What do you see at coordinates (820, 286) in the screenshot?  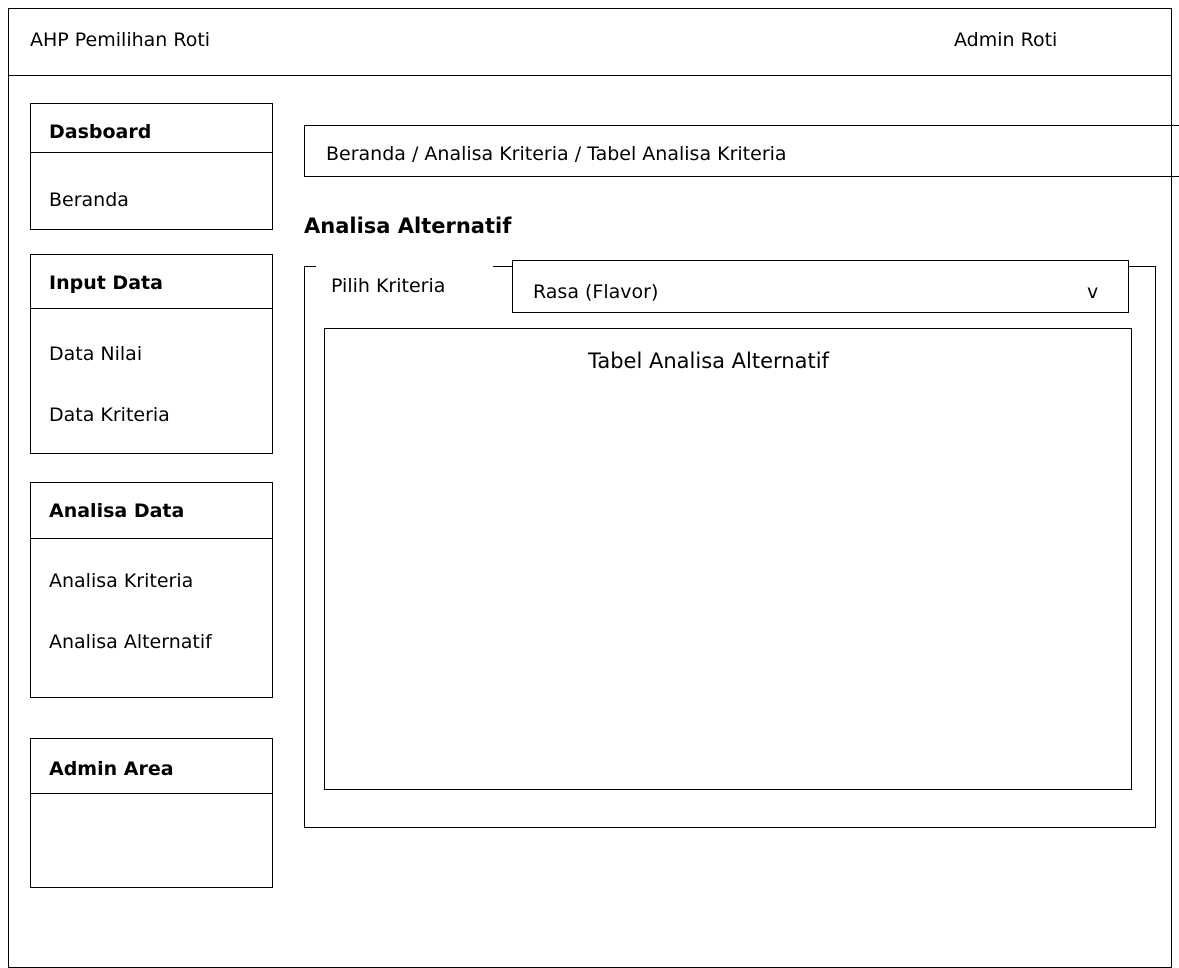 I see `kriteria-select: Rasa (Flavor) v` at bounding box center [820, 286].